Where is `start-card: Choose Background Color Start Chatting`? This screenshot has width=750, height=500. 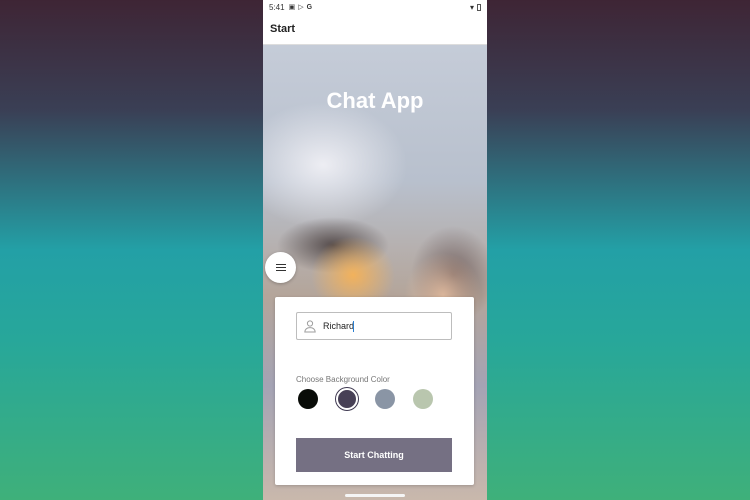 start-card: Choose Background Color Start Chatting is located at coordinates (374, 391).